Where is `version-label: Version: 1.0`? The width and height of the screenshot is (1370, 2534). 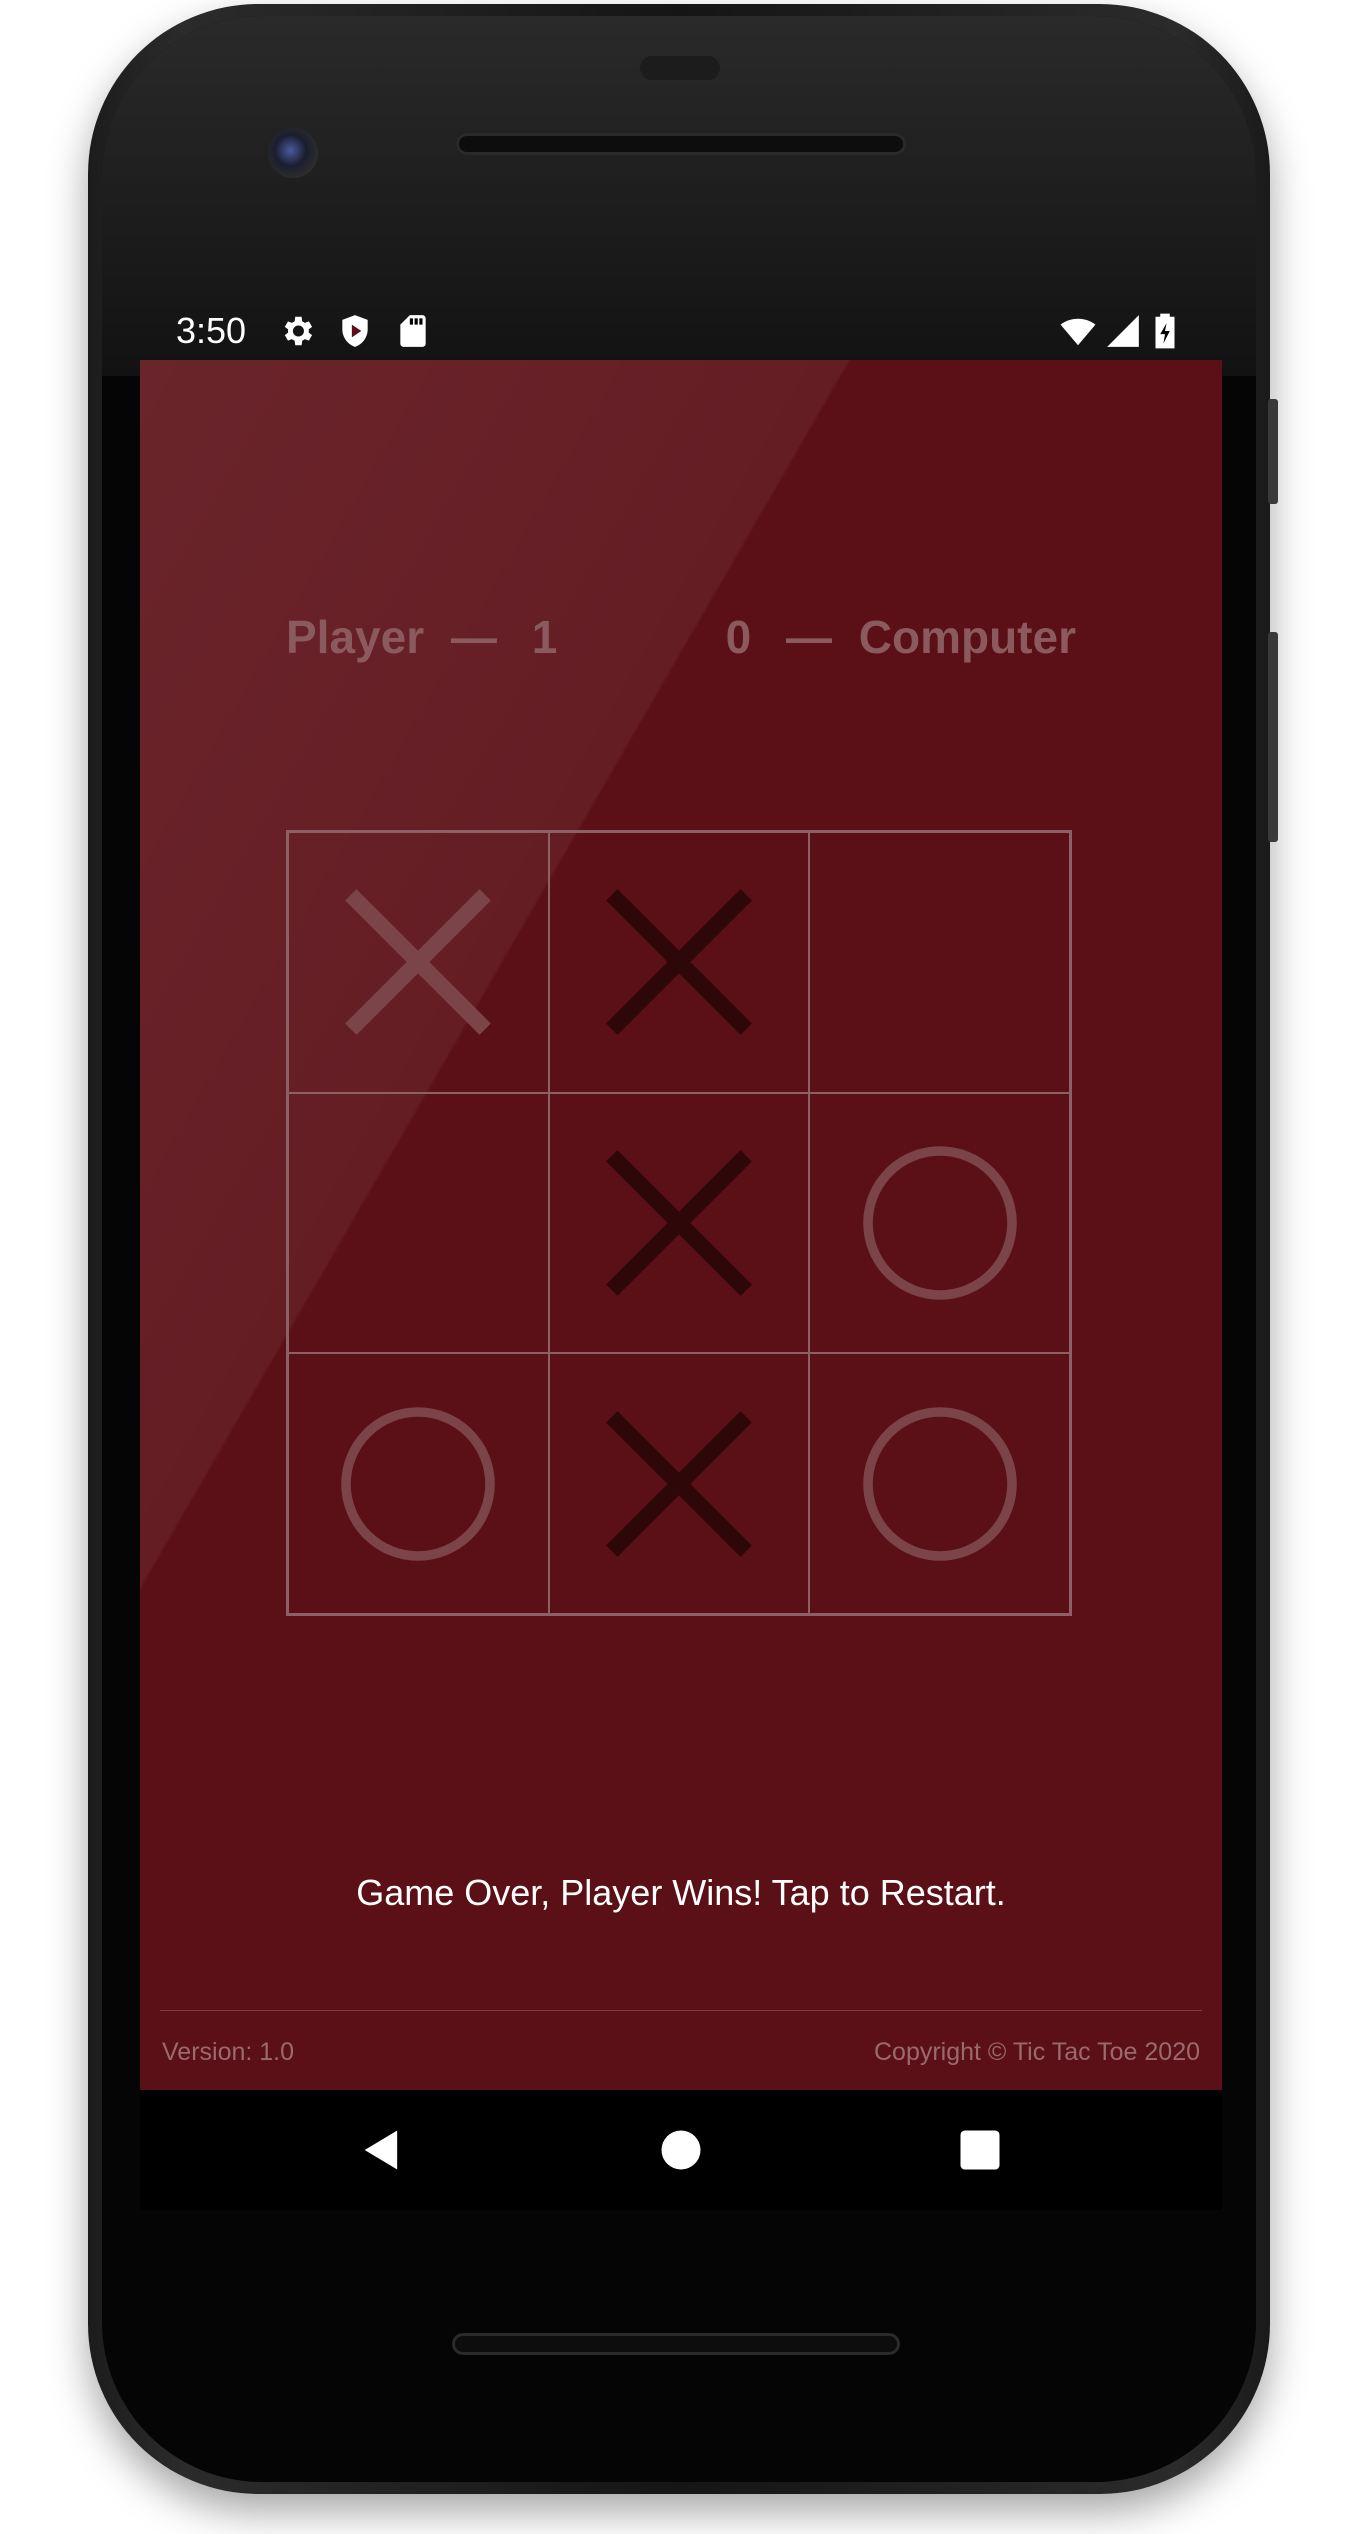
version-label: Version: 1.0 is located at coordinates (228, 2052).